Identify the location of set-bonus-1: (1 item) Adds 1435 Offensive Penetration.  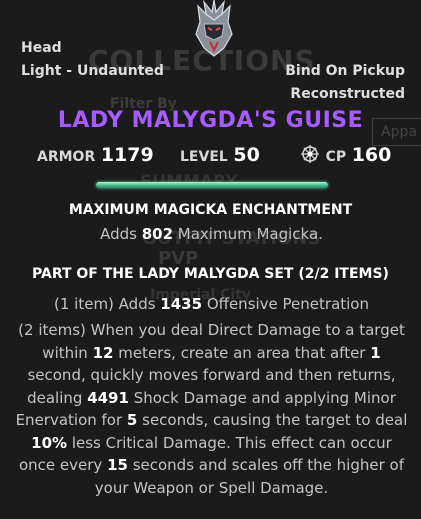
(211, 304).